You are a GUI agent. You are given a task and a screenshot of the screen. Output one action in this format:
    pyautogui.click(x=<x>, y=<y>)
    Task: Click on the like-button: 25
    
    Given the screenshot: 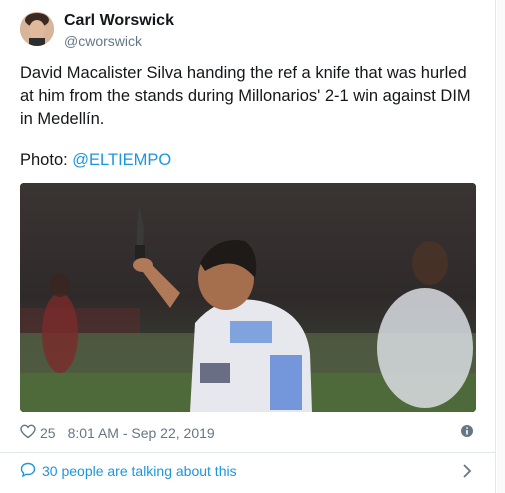 What is the action you would take?
    pyautogui.click(x=38, y=433)
    